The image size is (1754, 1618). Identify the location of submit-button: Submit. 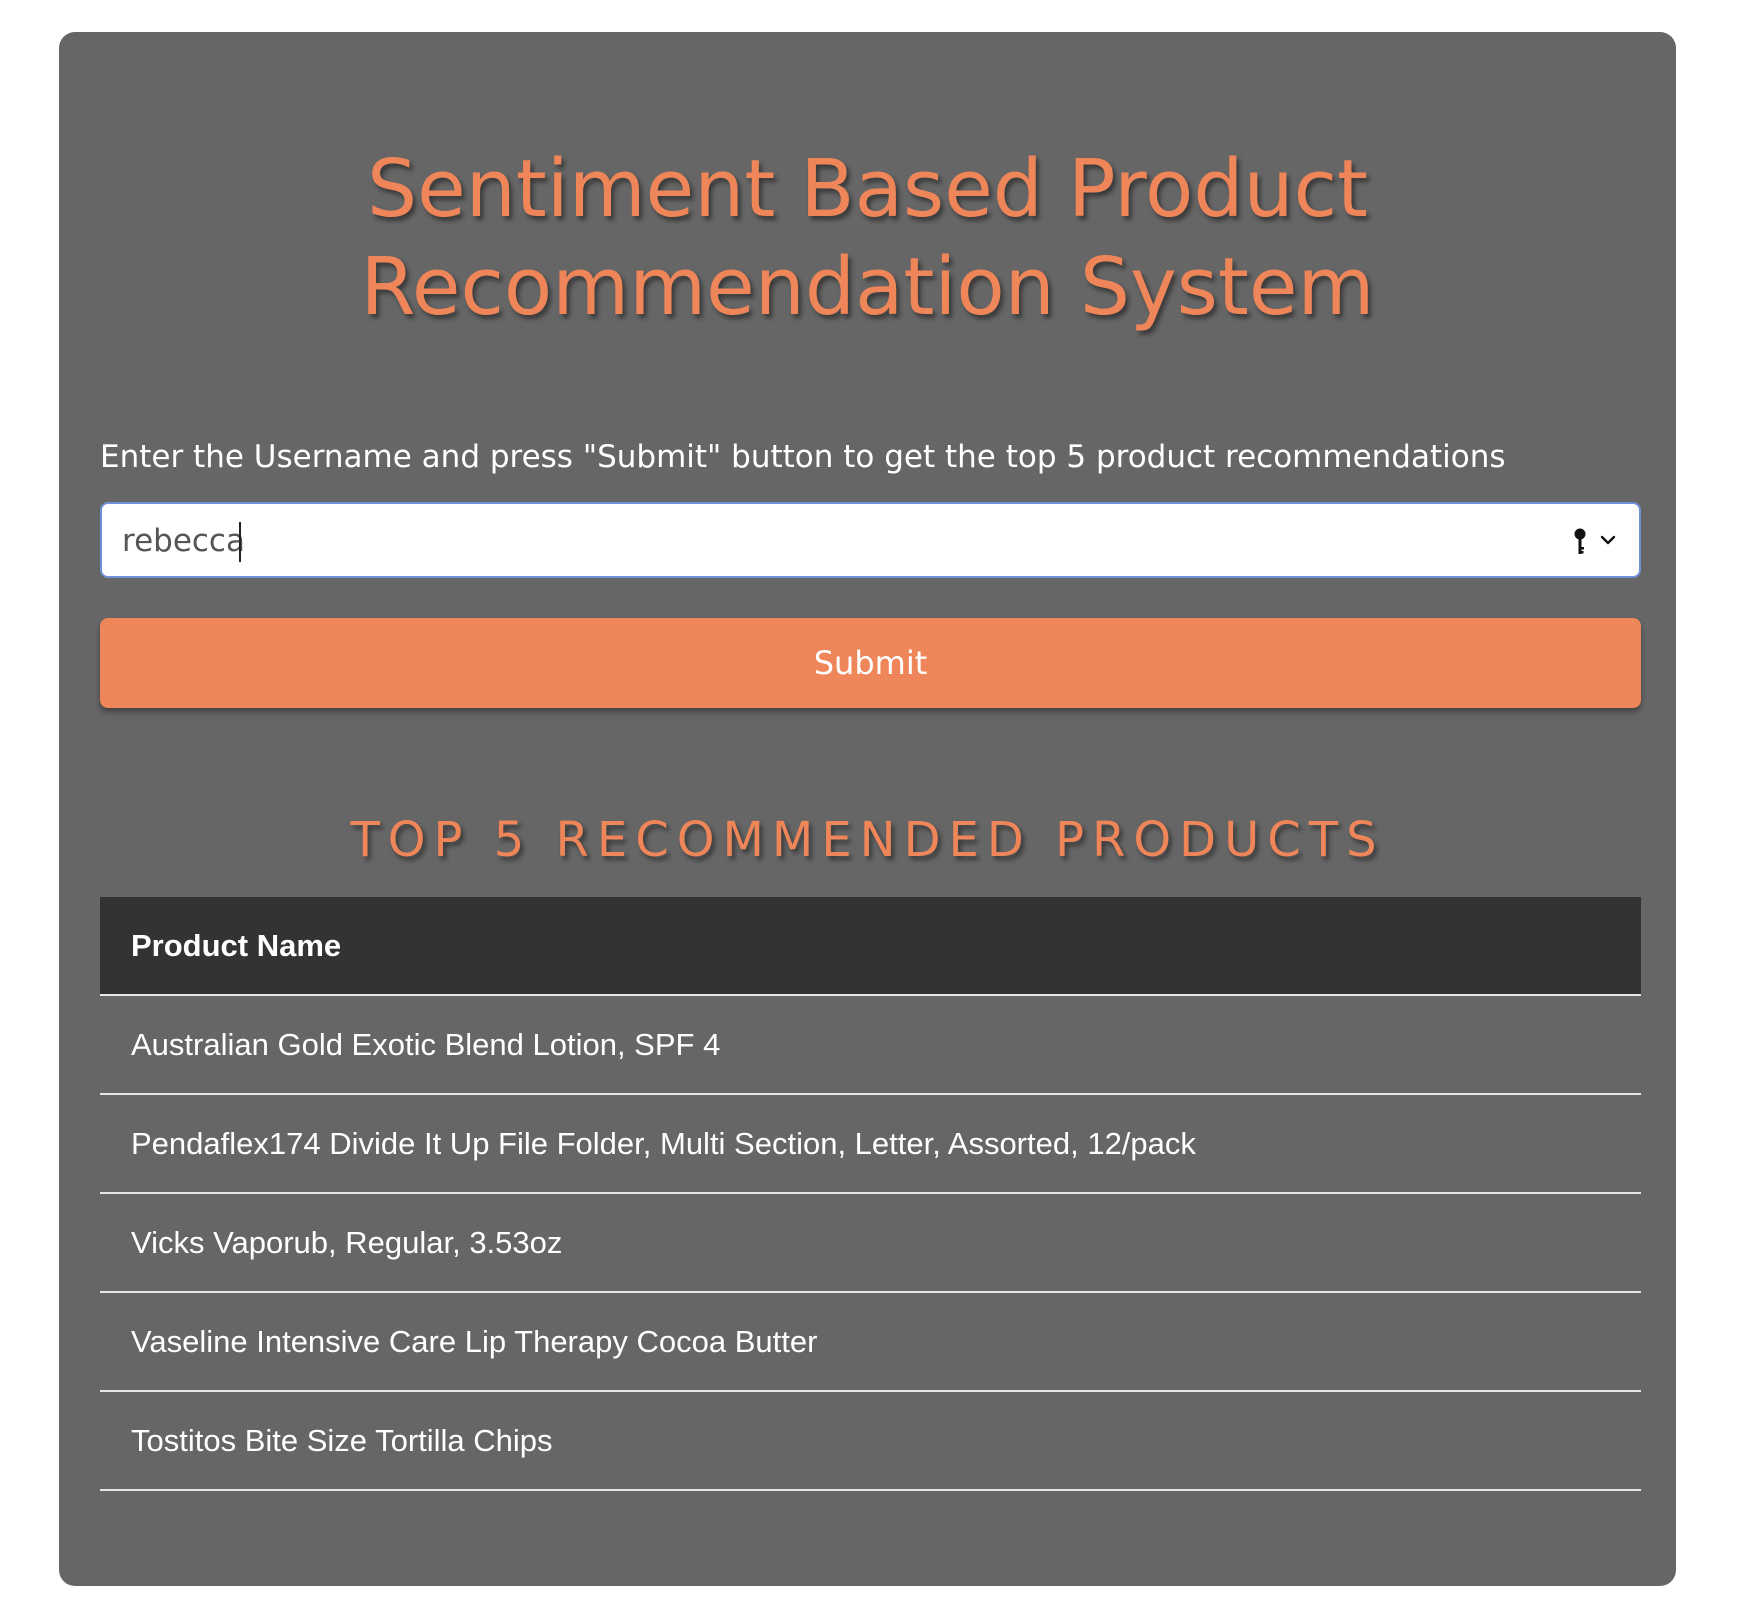
(870, 663).